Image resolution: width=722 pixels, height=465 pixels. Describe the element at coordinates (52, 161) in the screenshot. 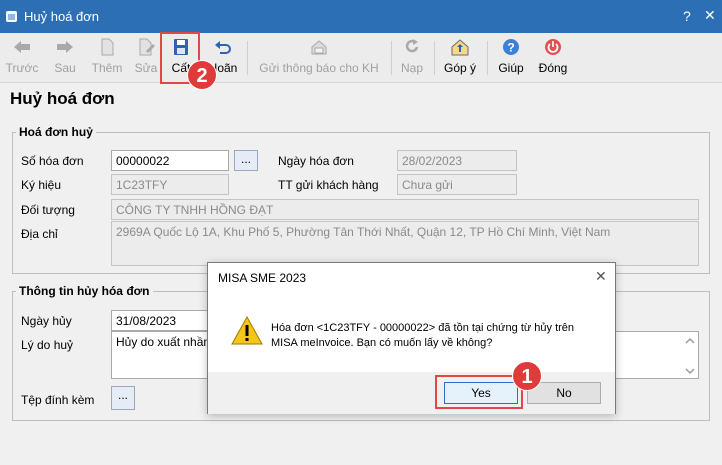

I see `invoice-no-label: Số hóa đơn` at that location.